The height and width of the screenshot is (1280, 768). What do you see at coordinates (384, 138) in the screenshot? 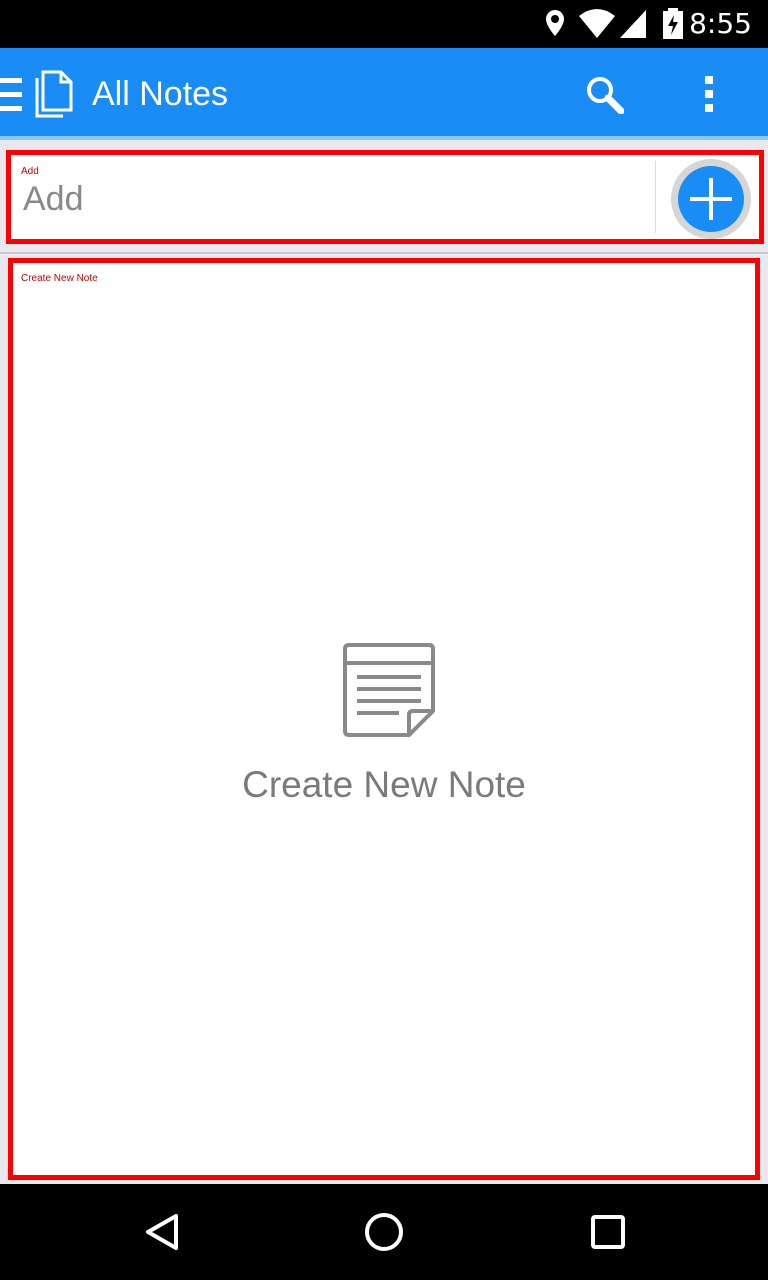
I see `app-bar-underline` at bounding box center [384, 138].